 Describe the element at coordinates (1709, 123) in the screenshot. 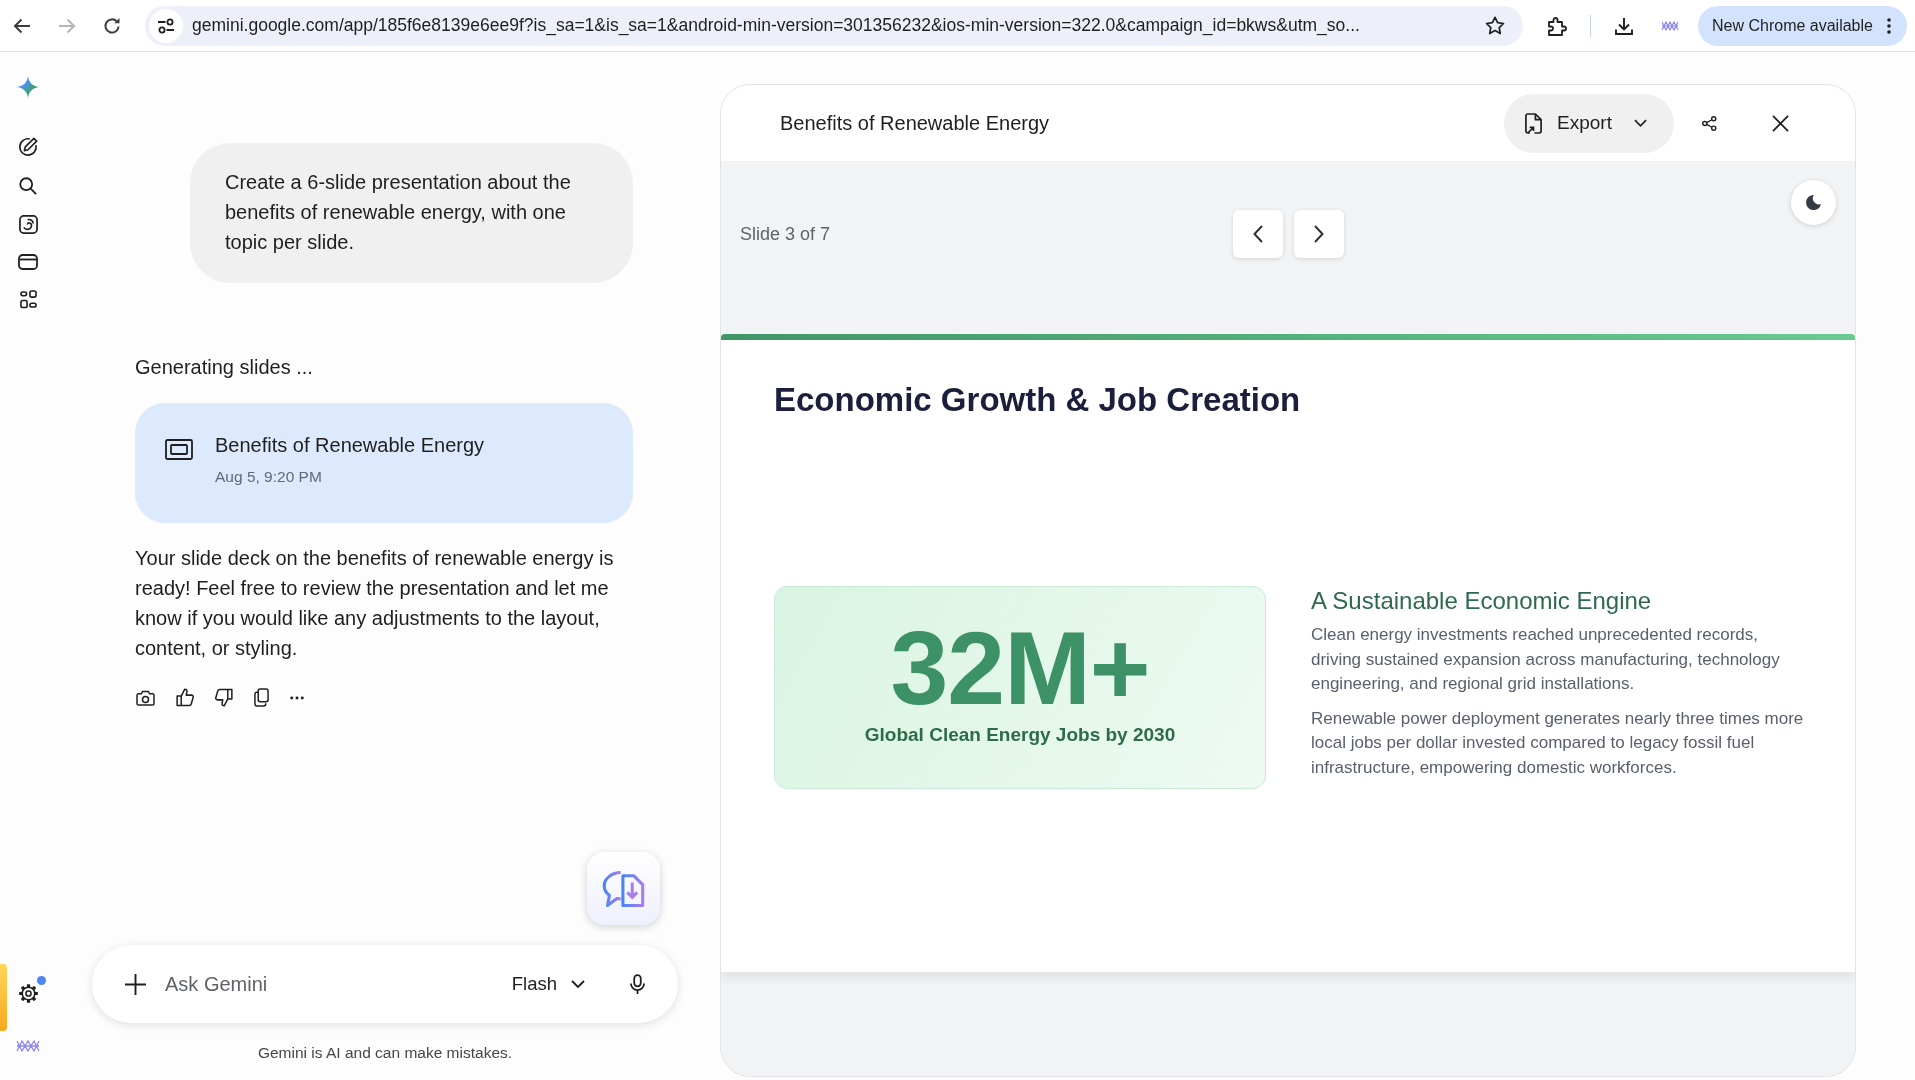

I see `share-icon` at that location.